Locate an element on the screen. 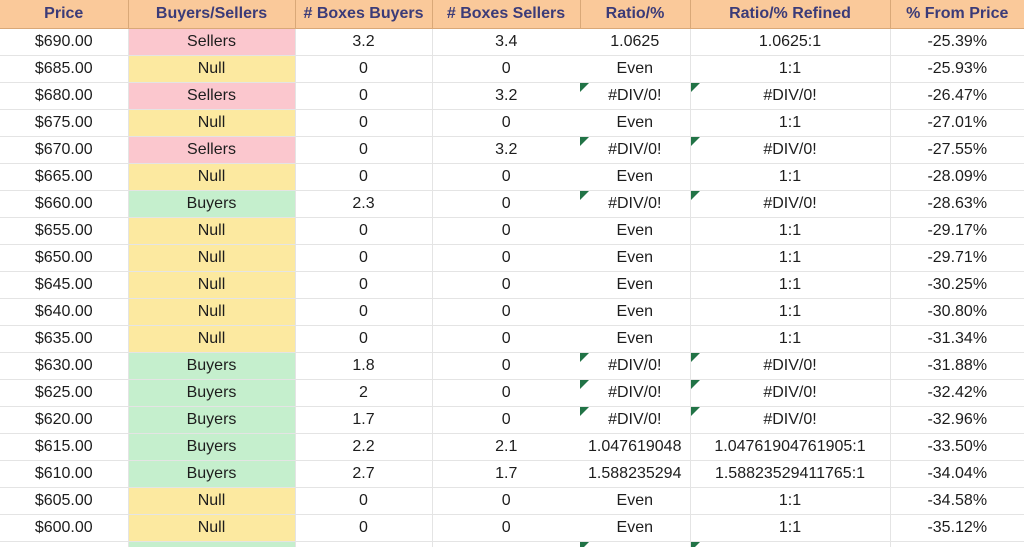 This screenshot has height=547, width=1024. cell-price is located at coordinates (64, 544).